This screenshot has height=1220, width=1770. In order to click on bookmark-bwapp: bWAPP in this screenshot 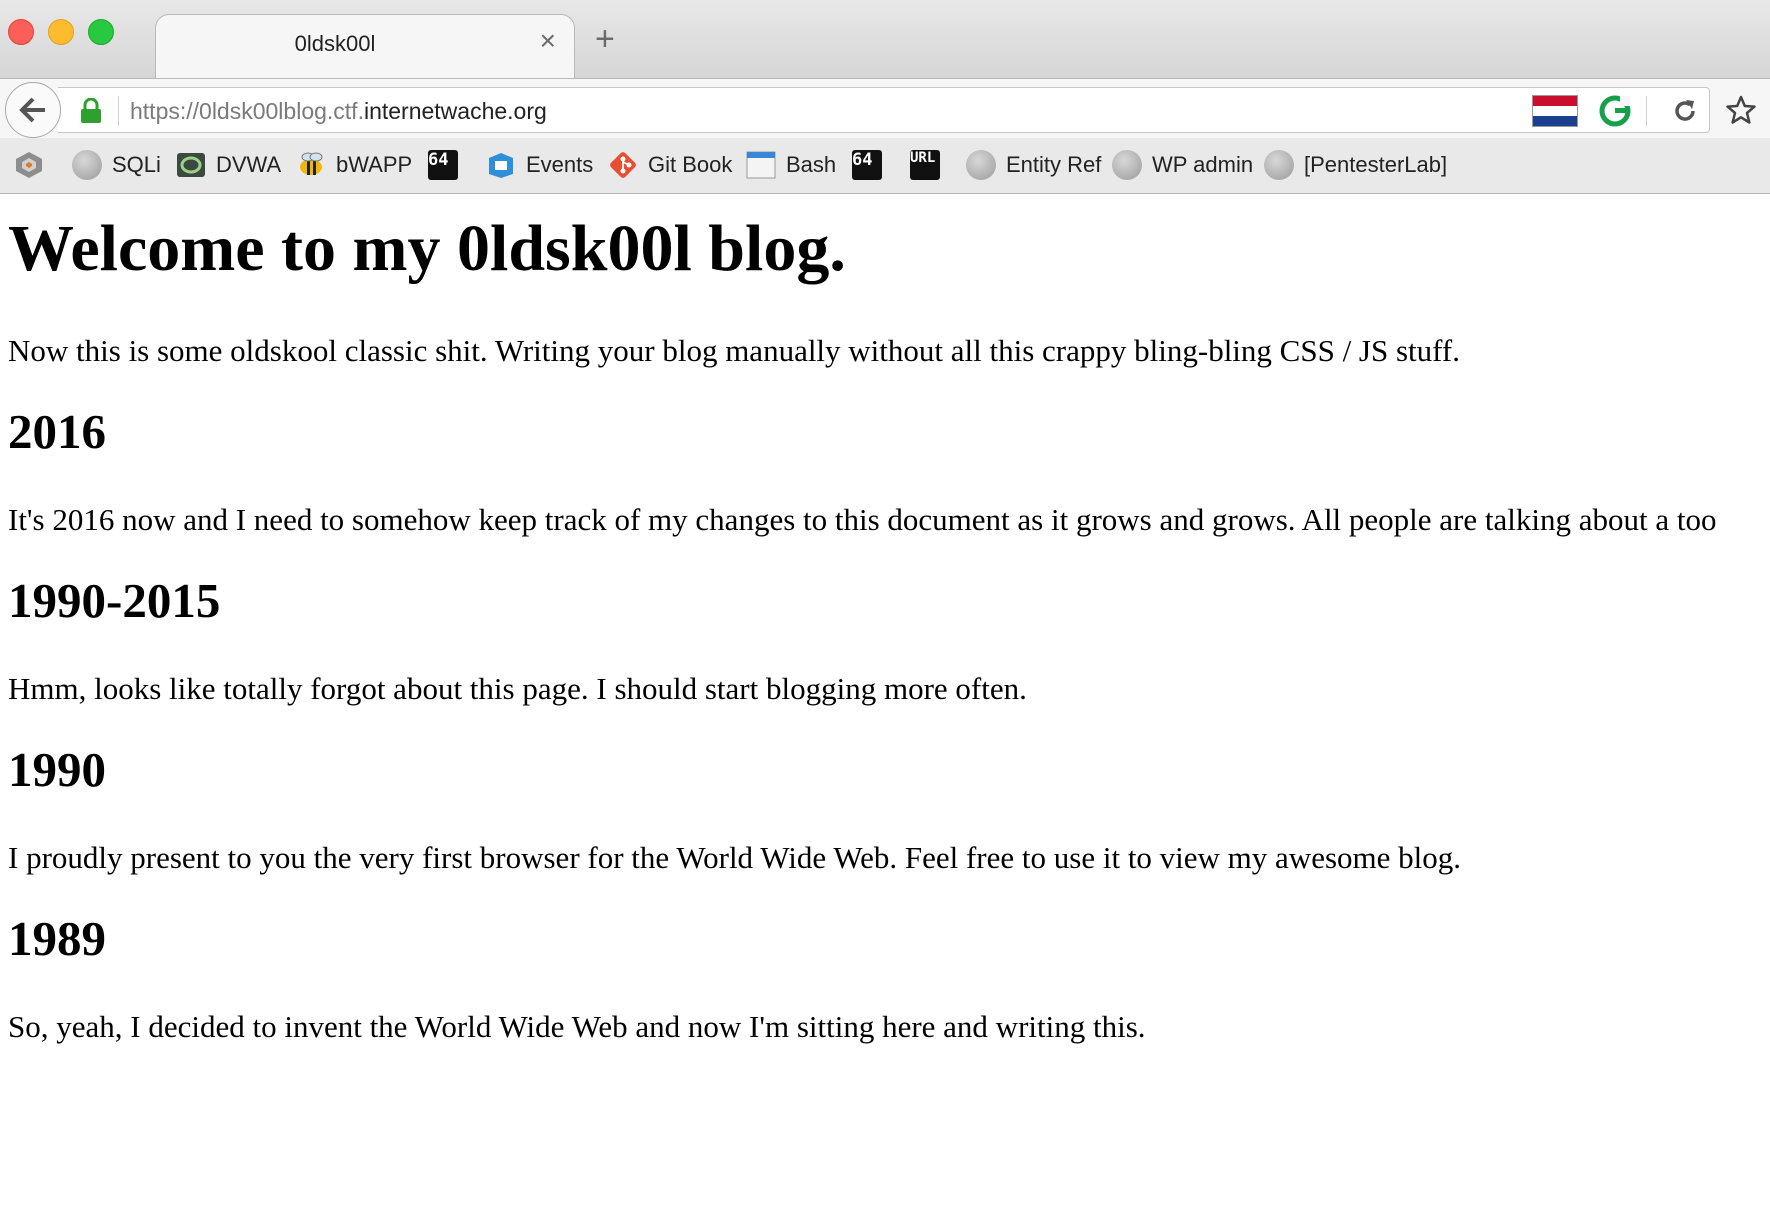, I will do `click(354, 165)`.